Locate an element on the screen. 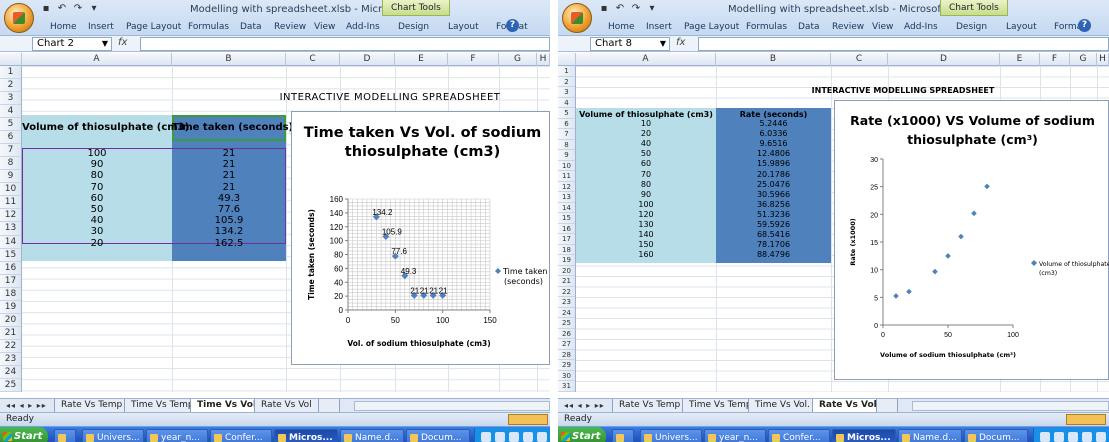 The height and width of the screenshot is (442, 1109). table-cell-rate: 5.2446 is located at coordinates (773, 124).